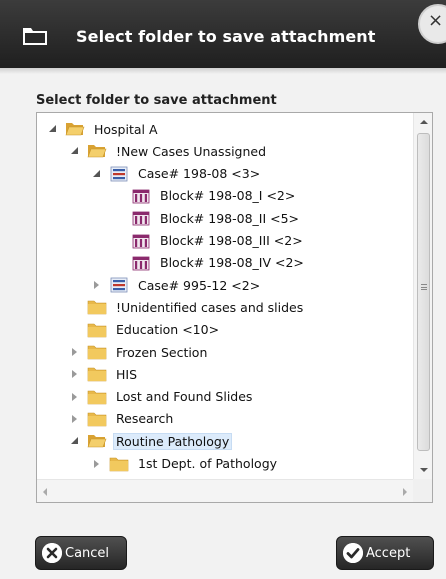 The height and width of the screenshot is (579, 446). What do you see at coordinates (173, 441) in the screenshot?
I see `tree-node-label: Routine Pathology` at bounding box center [173, 441].